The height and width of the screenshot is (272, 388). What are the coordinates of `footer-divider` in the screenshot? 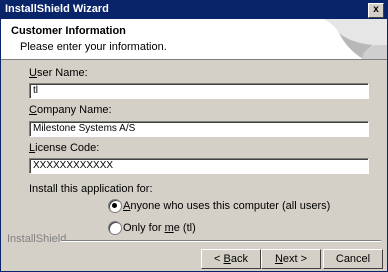 It's located at (221, 241).